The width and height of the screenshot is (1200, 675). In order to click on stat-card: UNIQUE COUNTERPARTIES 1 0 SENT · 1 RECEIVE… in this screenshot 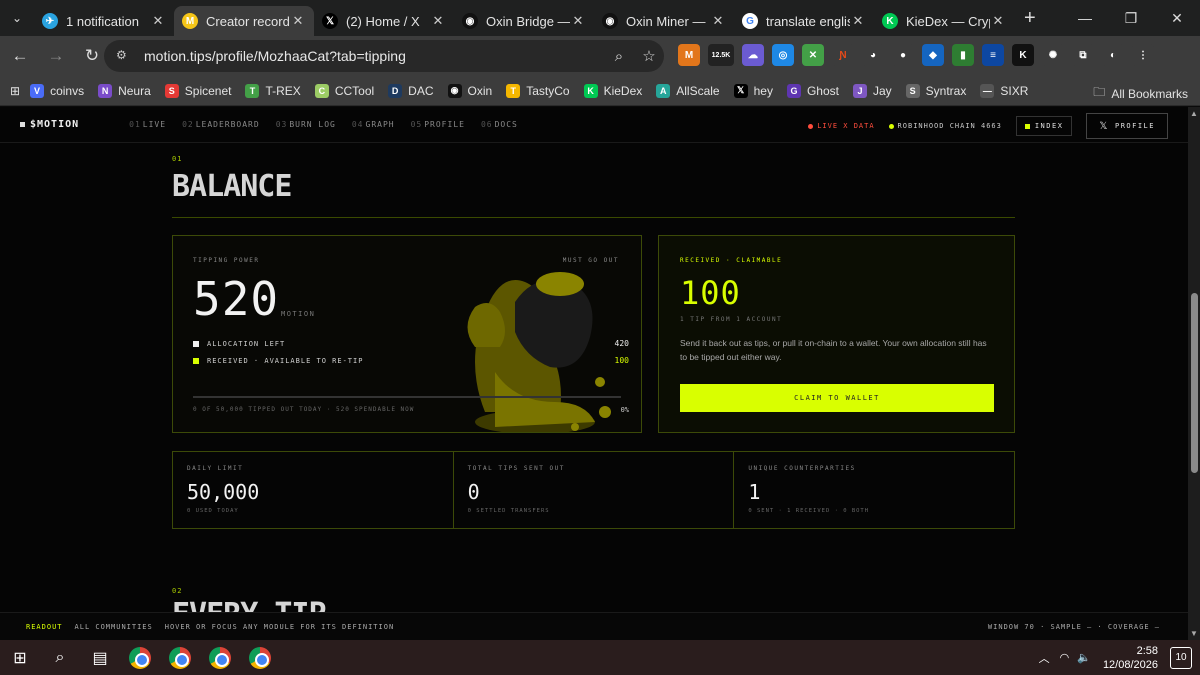, I will do `click(874, 490)`.